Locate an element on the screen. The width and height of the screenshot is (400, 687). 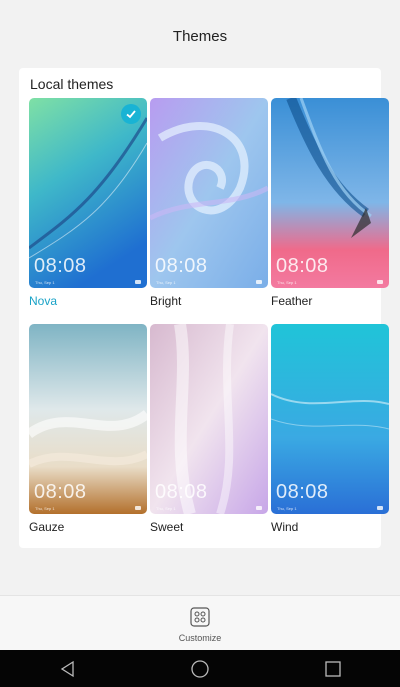
section-title: Local themes is located at coordinates (72, 84).